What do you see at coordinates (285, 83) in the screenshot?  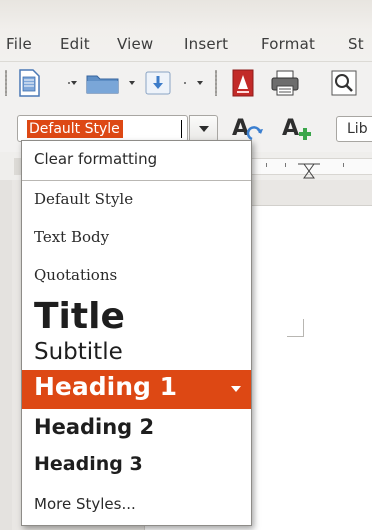 I see `print-icon` at bounding box center [285, 83].